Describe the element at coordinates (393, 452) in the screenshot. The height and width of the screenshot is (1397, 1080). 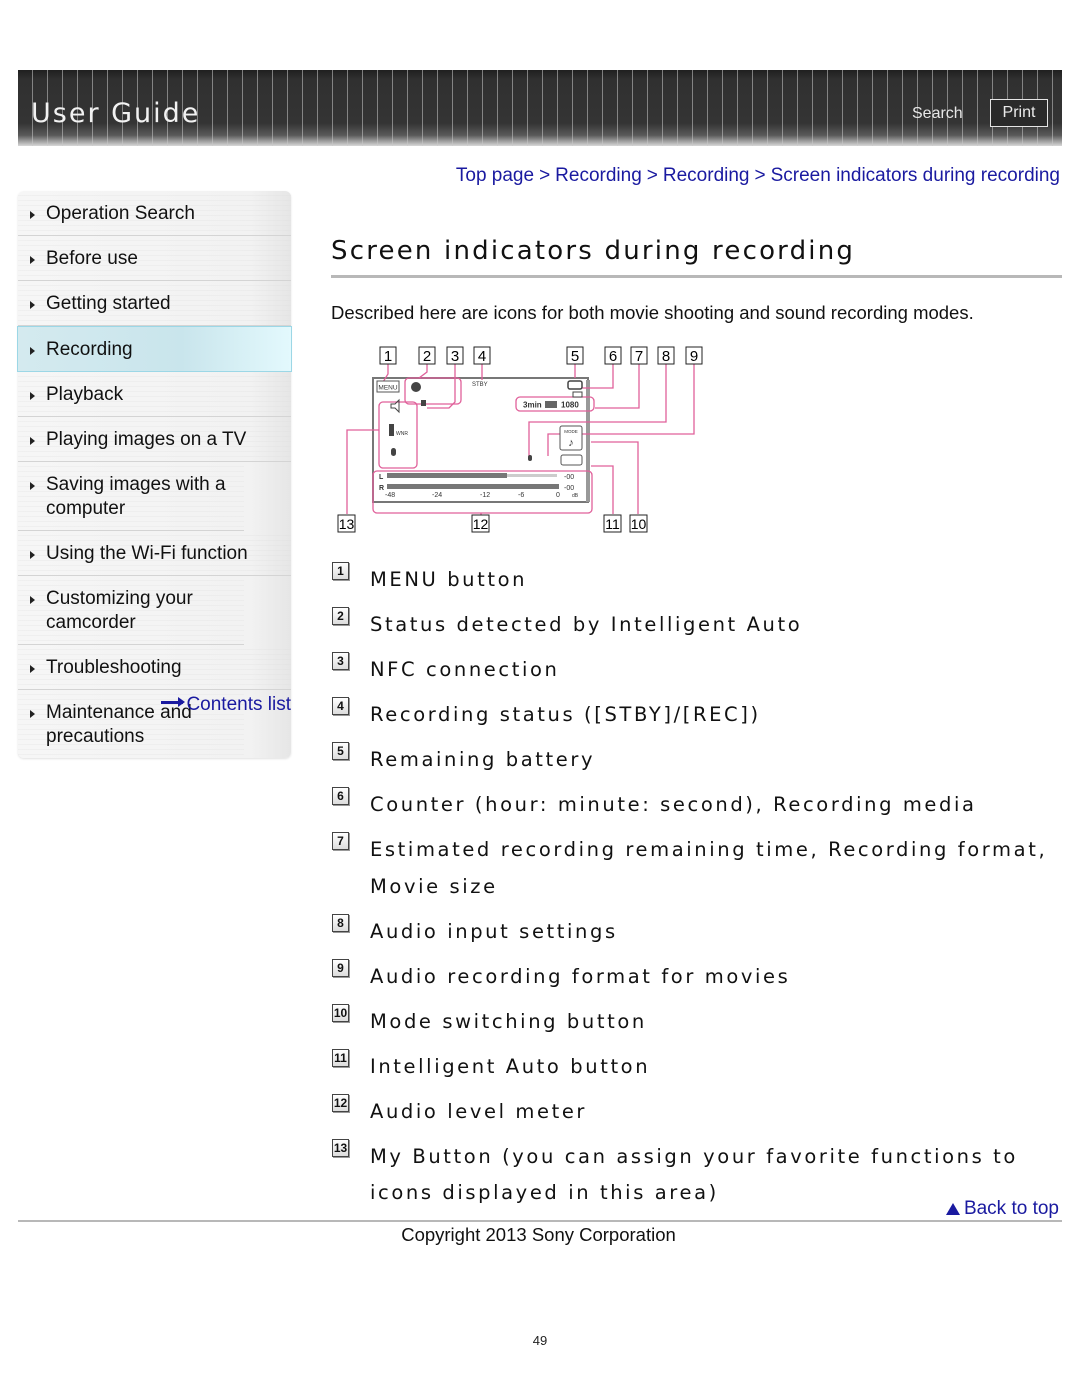
I see `microphone-icon` at that location.